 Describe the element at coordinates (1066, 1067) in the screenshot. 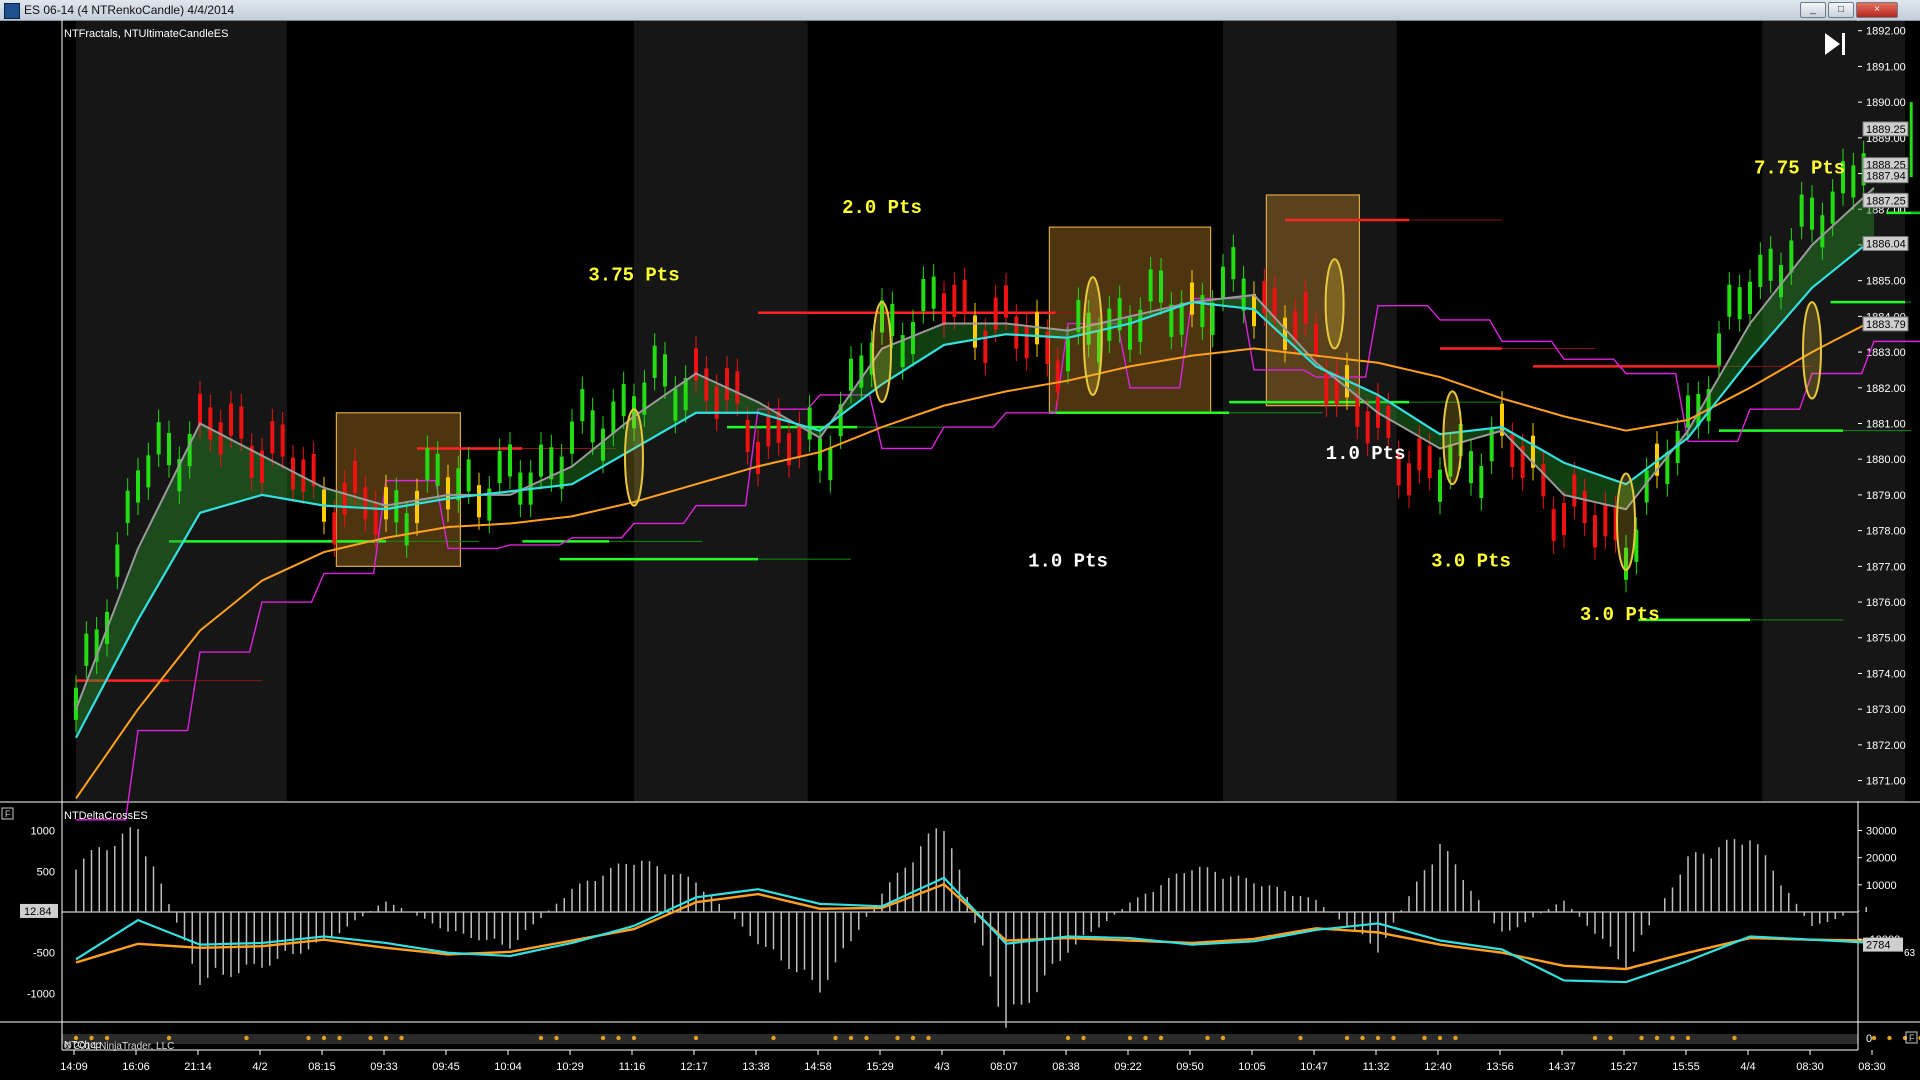

I see `time-tick-label: 08:38` at that location.